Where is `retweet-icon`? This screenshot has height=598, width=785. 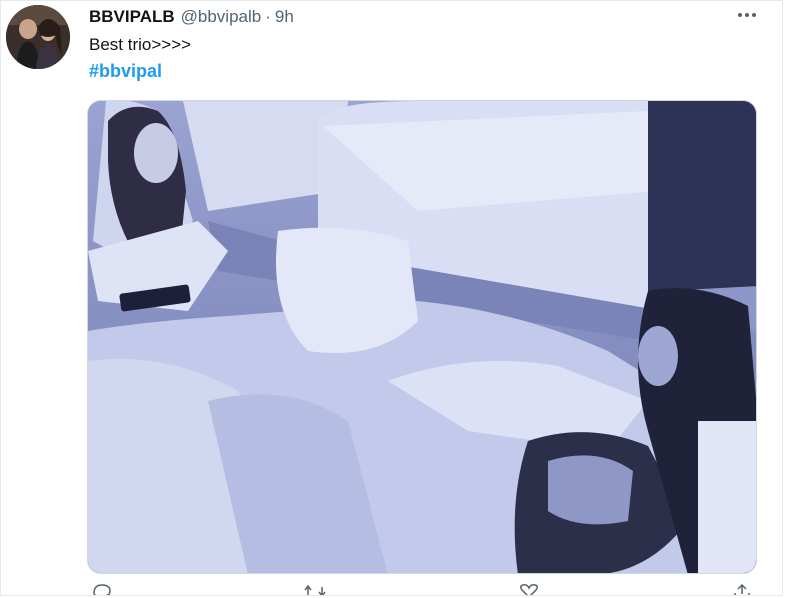
retweet-icon is located at coordinates (315, 589).